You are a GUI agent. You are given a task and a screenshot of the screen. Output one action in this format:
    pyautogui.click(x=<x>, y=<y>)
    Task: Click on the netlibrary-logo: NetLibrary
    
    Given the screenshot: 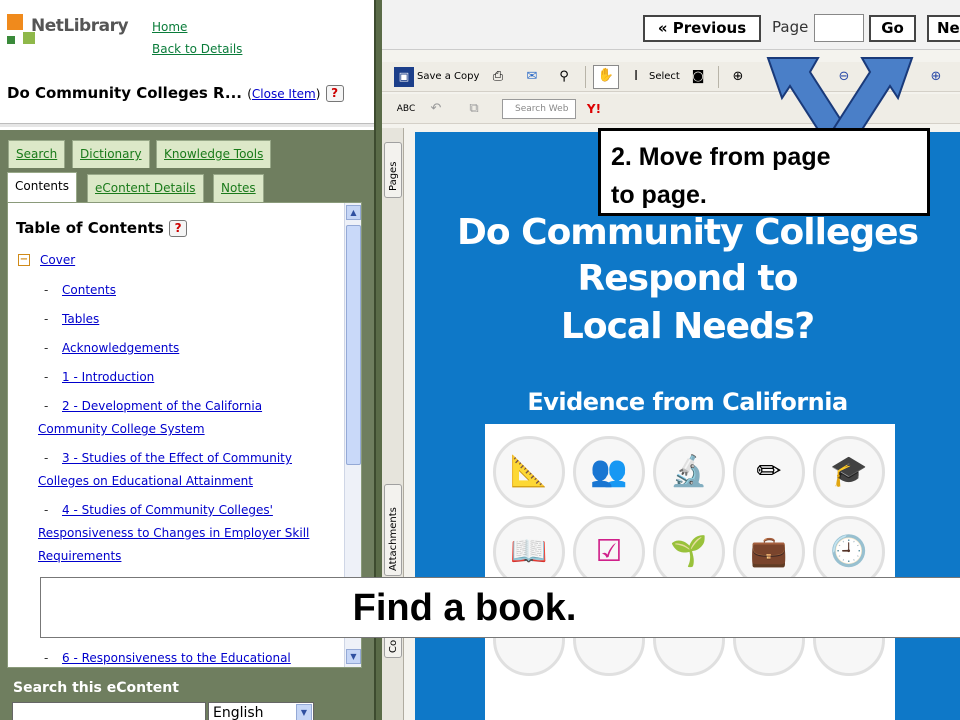 What is the action you would take?
    pyautogui.click(x=77, y=34)
    